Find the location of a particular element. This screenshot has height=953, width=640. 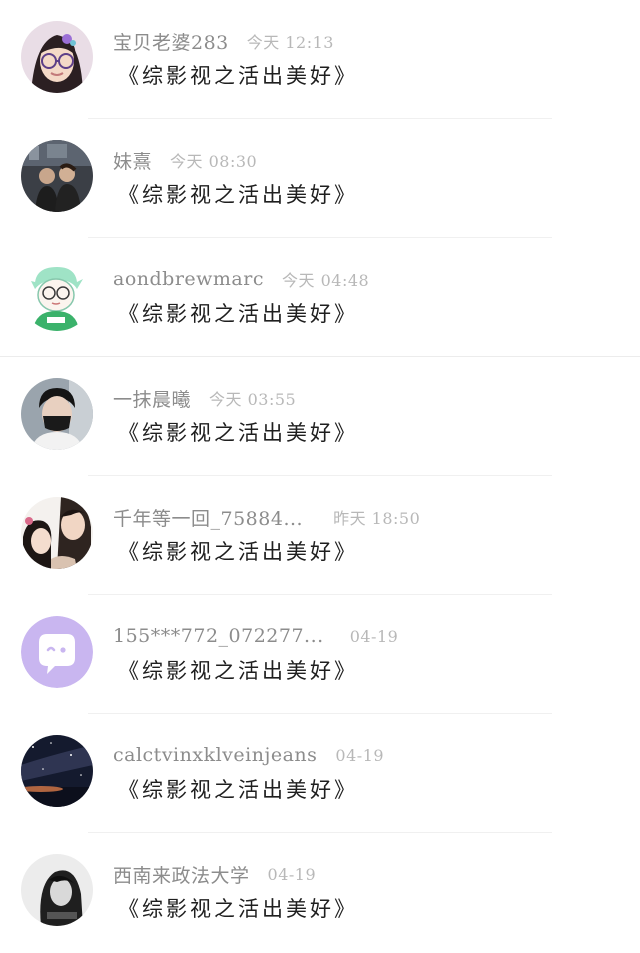

comment-meta: 宝贝老婆283 今天 12:13 is located at coordinates (223, 41).